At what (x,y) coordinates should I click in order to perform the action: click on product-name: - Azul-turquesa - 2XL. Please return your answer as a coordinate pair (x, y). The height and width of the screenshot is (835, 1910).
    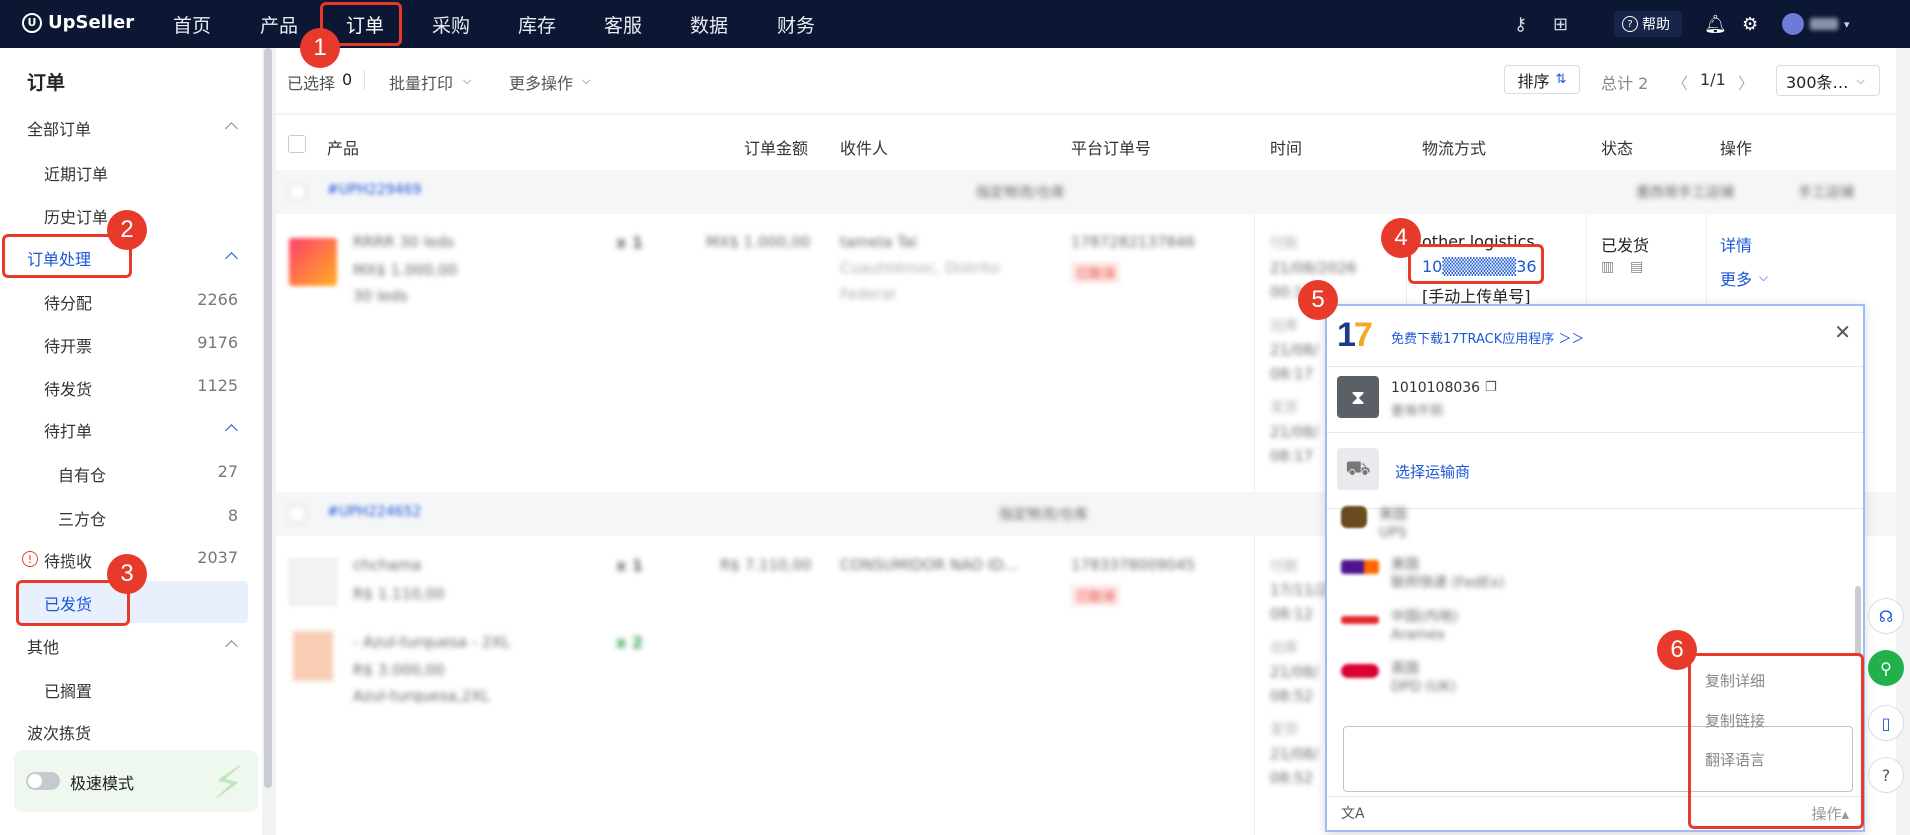
    Looking at the image, I should click on (431, 642).